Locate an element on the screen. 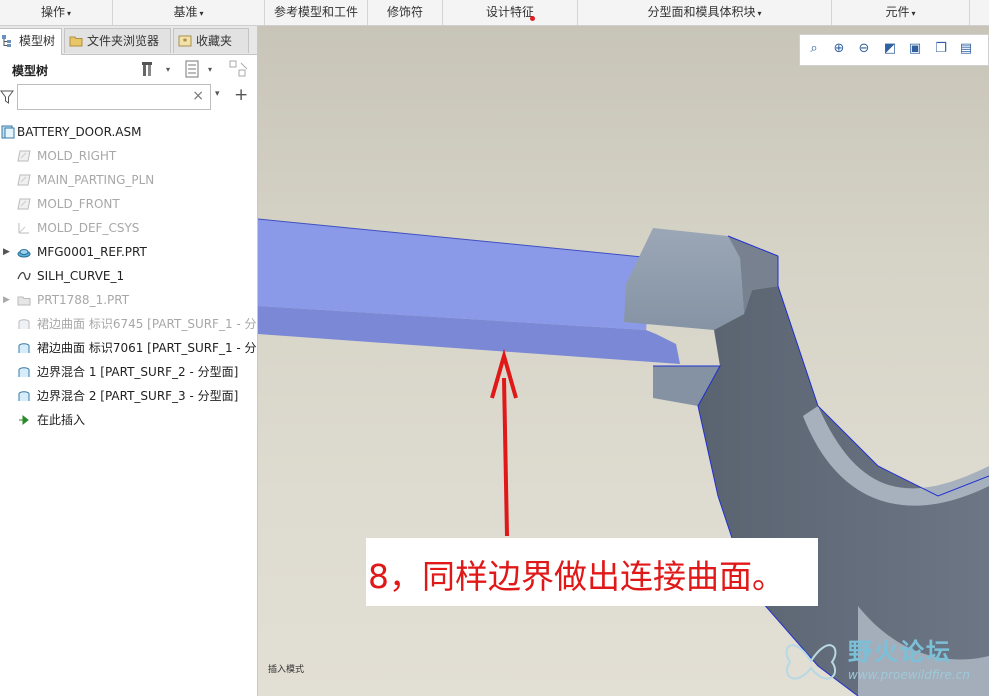  tree-item-label: MOLD_FRONT is located at coordinates (78, 204).